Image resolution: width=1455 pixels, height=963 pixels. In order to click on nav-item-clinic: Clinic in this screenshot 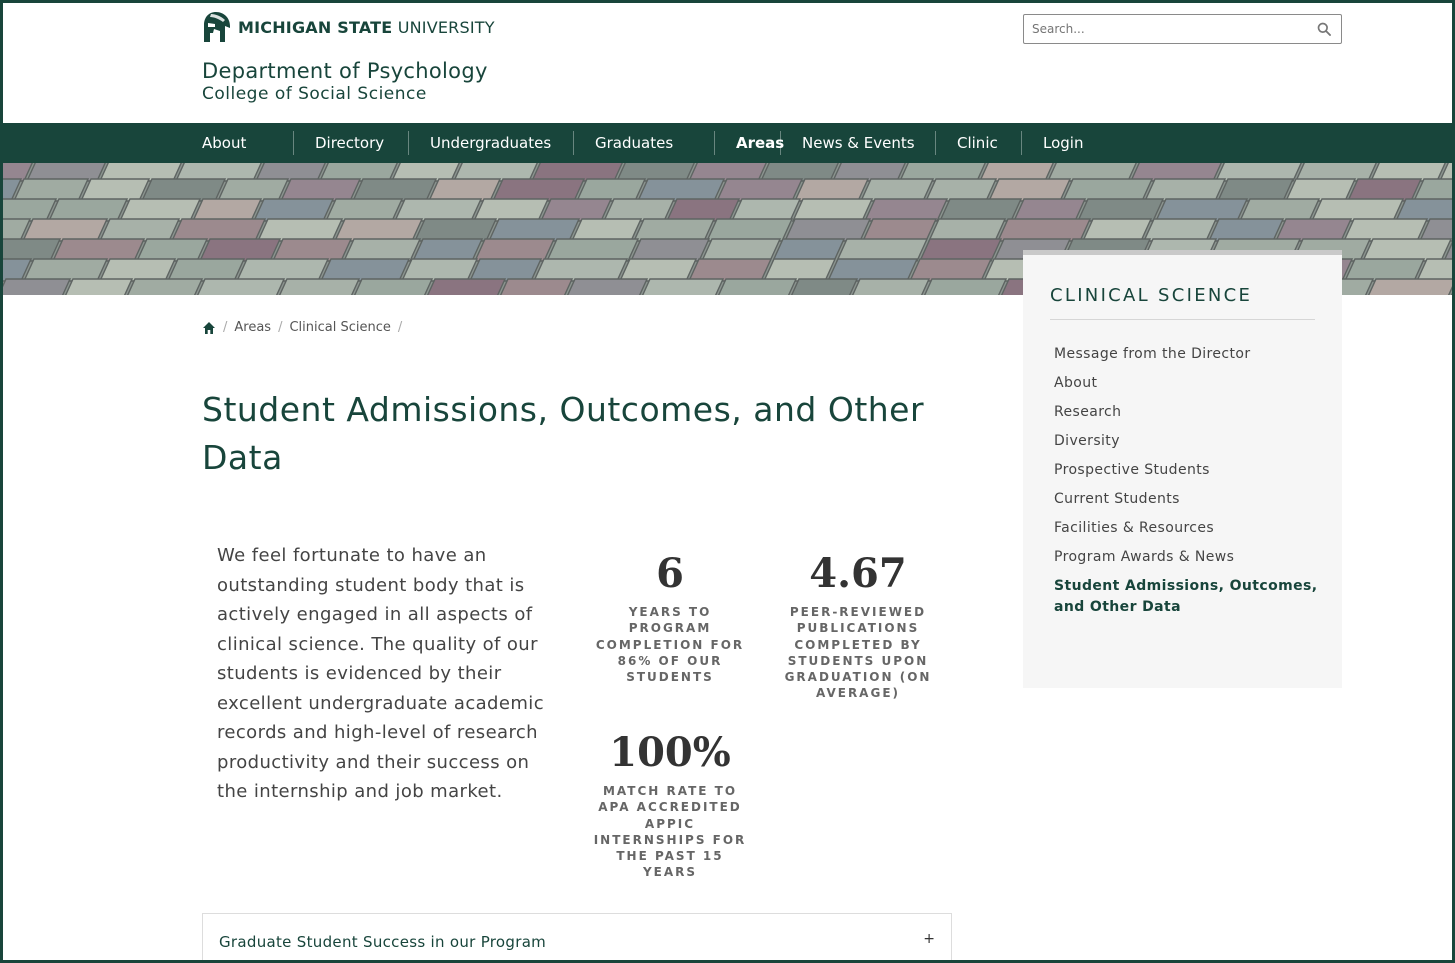, I will do `click(978, 143)`.